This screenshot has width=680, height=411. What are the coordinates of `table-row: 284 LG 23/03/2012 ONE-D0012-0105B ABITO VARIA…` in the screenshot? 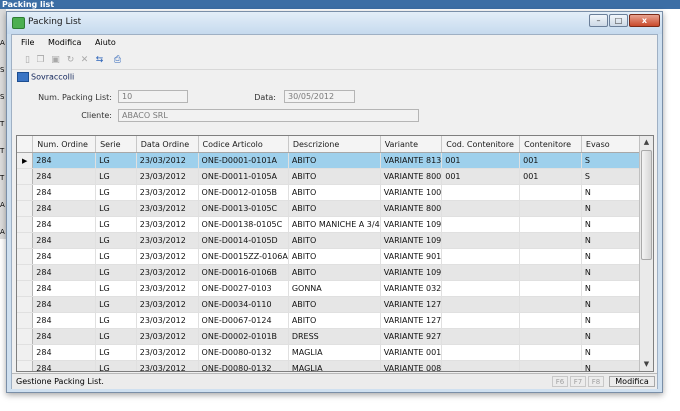 It's located at (335, 192).